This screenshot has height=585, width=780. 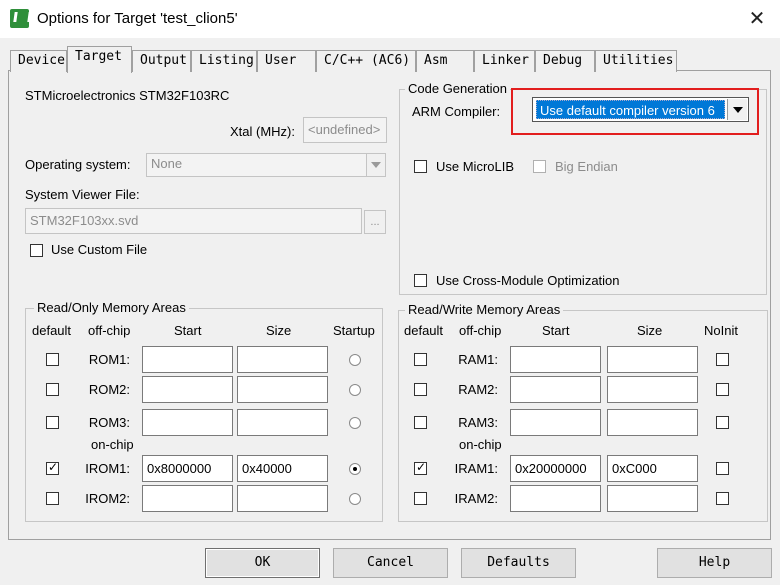 I want to click on ro-row-label: IROM1:, so click(x=107, y=468).